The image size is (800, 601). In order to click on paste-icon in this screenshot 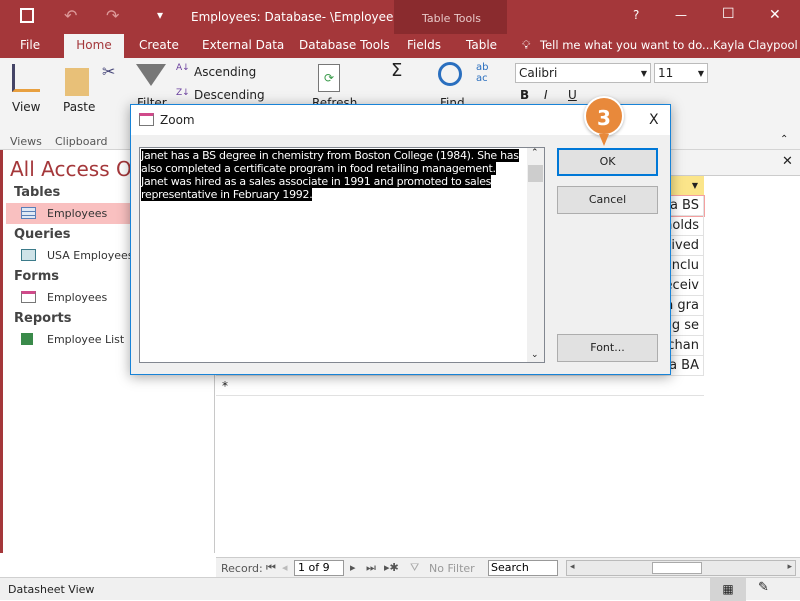, I will do `click(77, 82)`.